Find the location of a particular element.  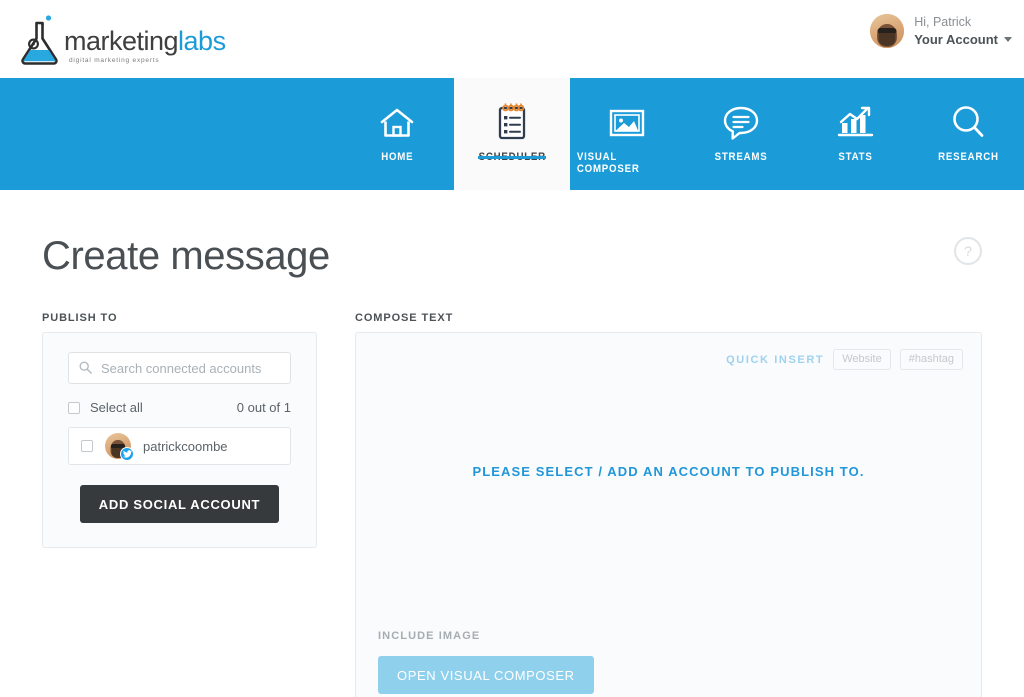

search-accounts-wrapper is located at coordinates (179, 368).